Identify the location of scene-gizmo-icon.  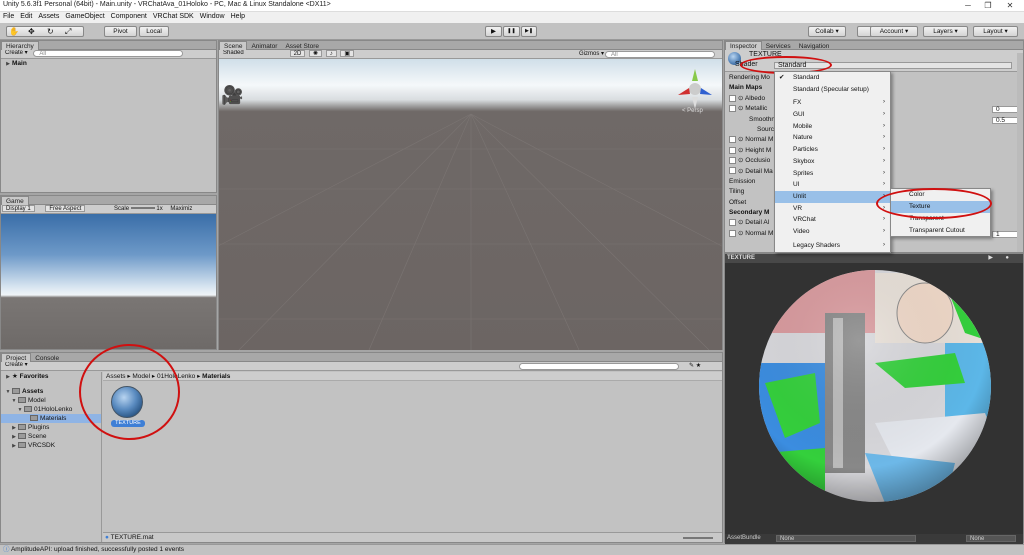
(695, 89).